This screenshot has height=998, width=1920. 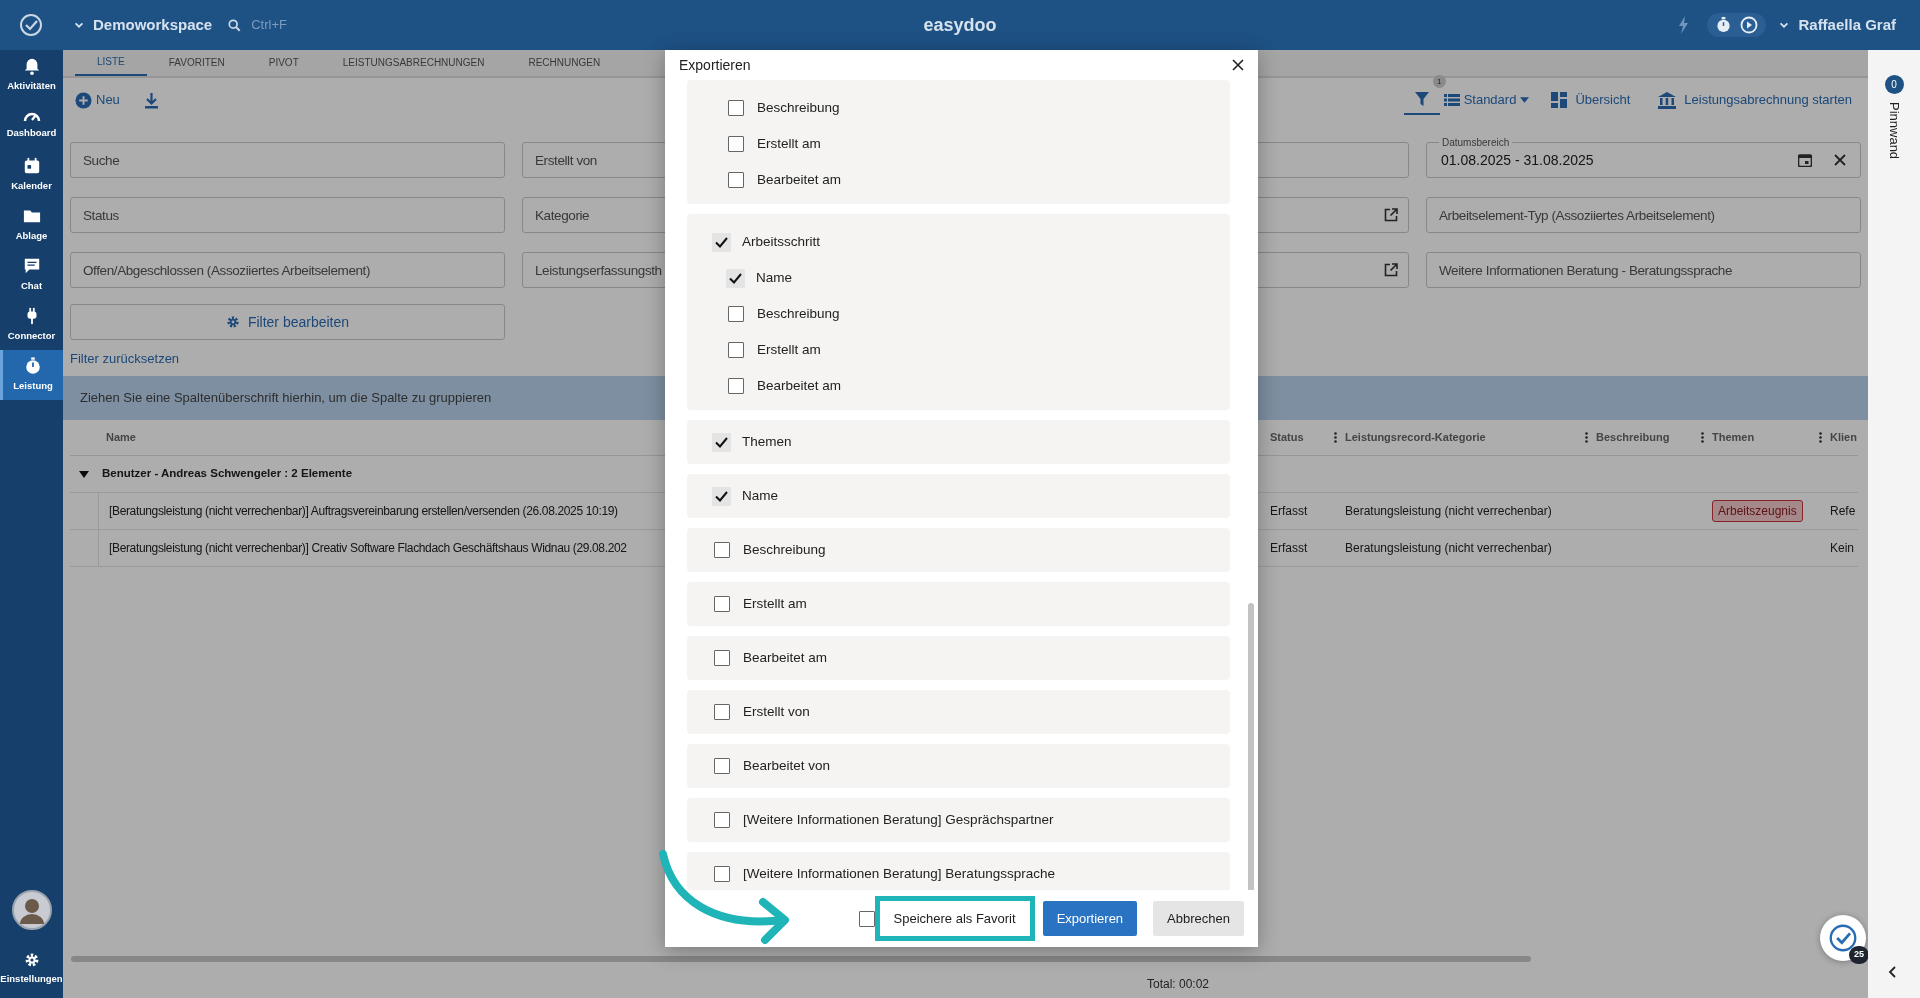 I want to click on notification-button, so click(x=1843, y=938).